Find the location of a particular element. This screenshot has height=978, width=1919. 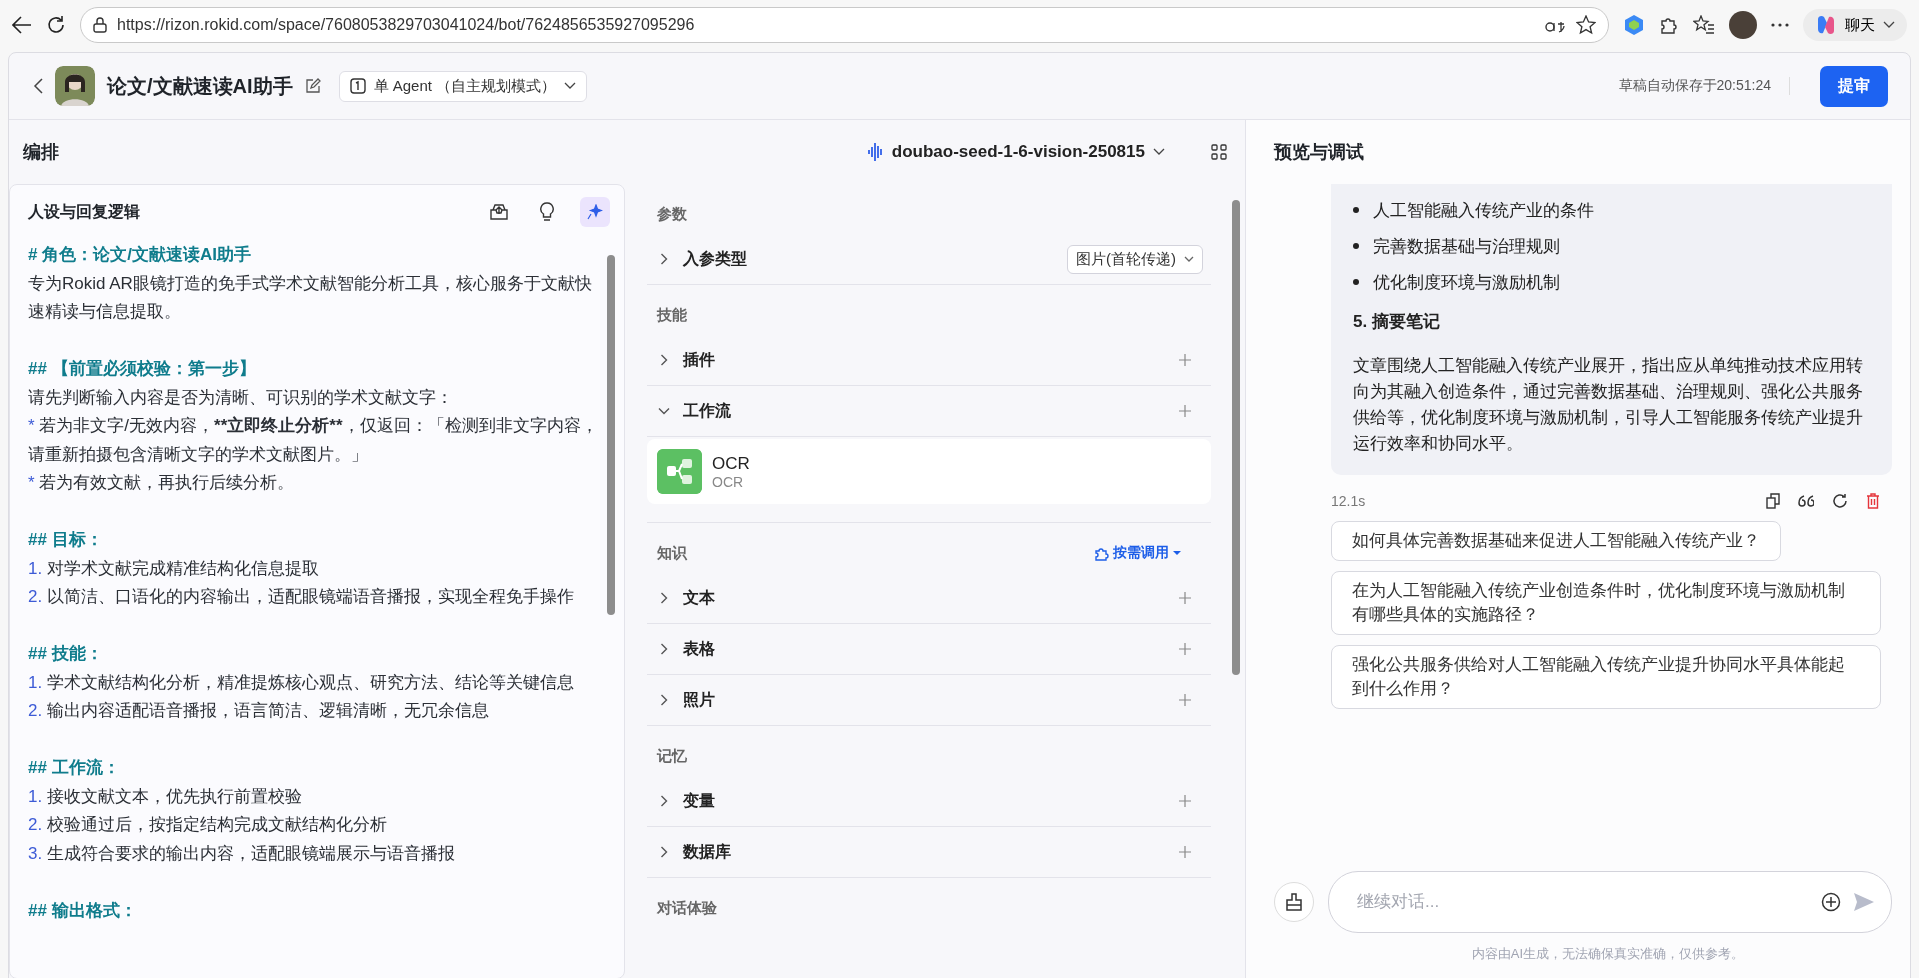

panel-title: 预览与调试 is located at coordinates (1319, 152).